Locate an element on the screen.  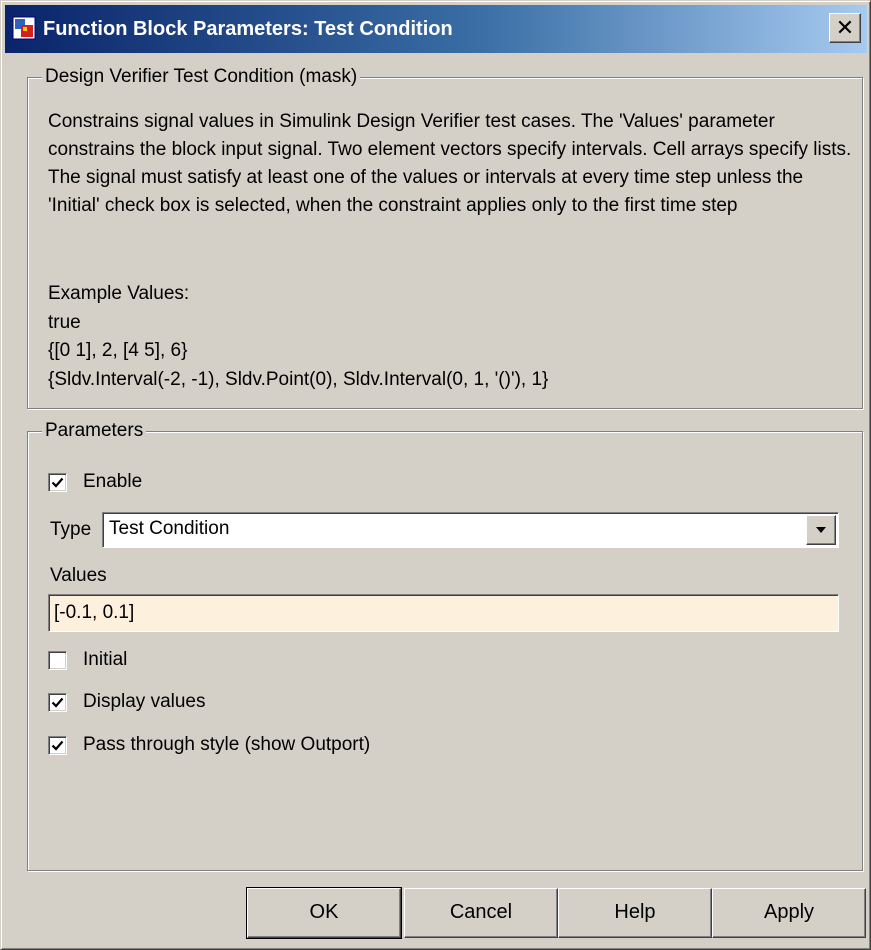
display-values-checkbox is located at coordinates (57, 702).